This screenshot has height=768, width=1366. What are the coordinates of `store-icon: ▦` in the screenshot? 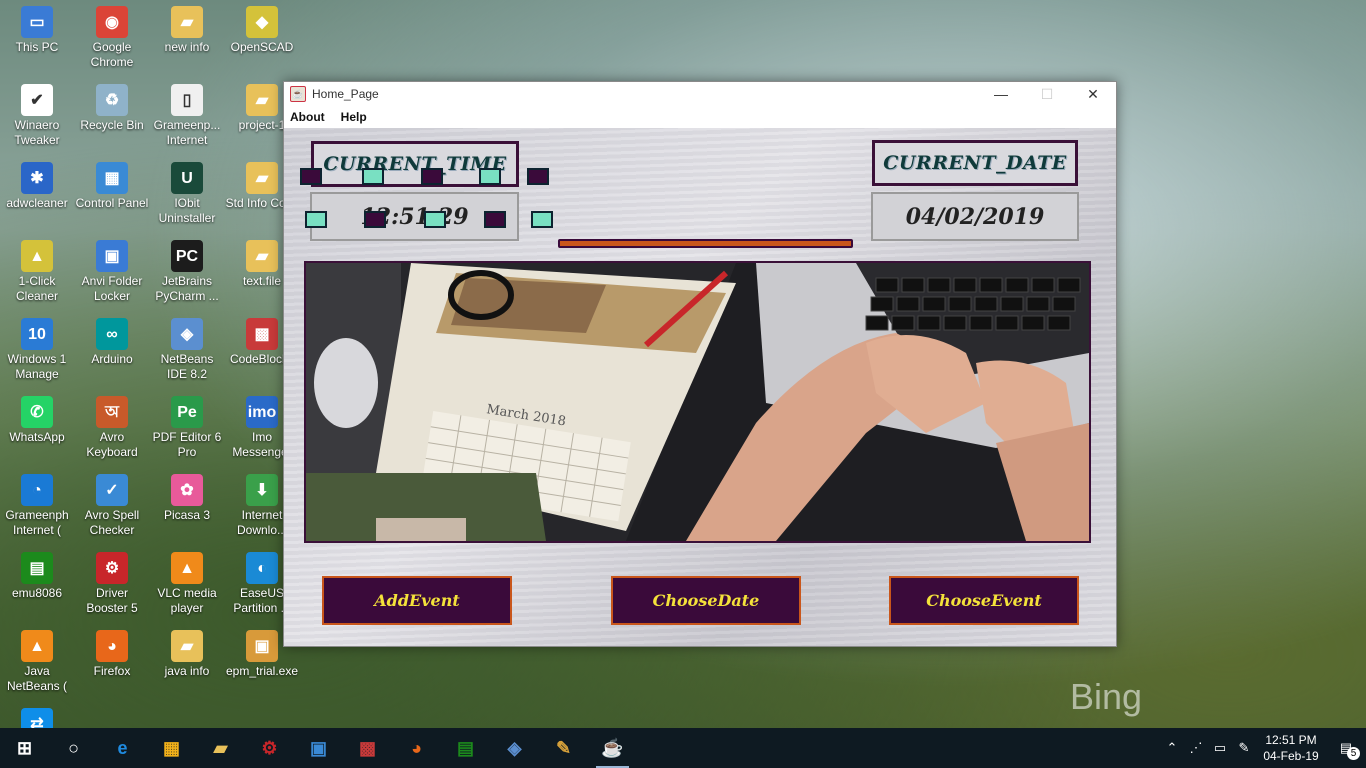 It's located at (171, 748).